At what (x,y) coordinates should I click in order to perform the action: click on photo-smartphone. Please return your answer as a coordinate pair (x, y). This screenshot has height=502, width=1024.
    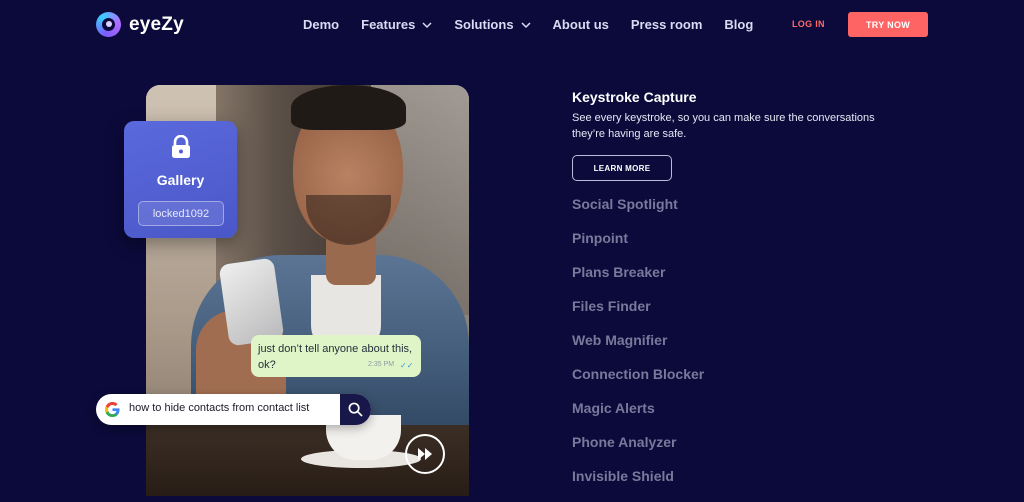
    Looking at the image, I should click on (251, 302).